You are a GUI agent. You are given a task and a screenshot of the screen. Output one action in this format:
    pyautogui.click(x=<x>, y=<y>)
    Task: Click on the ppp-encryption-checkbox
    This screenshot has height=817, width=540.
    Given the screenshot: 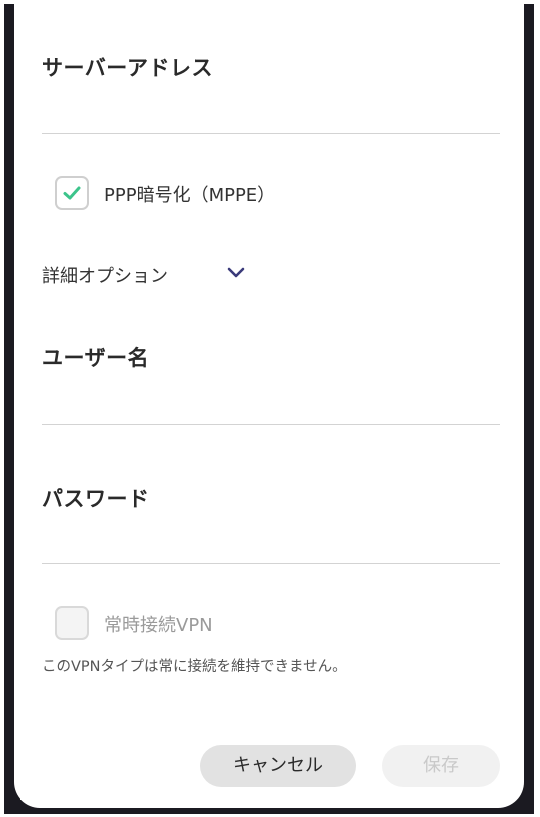 What is the action you would take?
    pyautogui.click(x=72, y=193)
    